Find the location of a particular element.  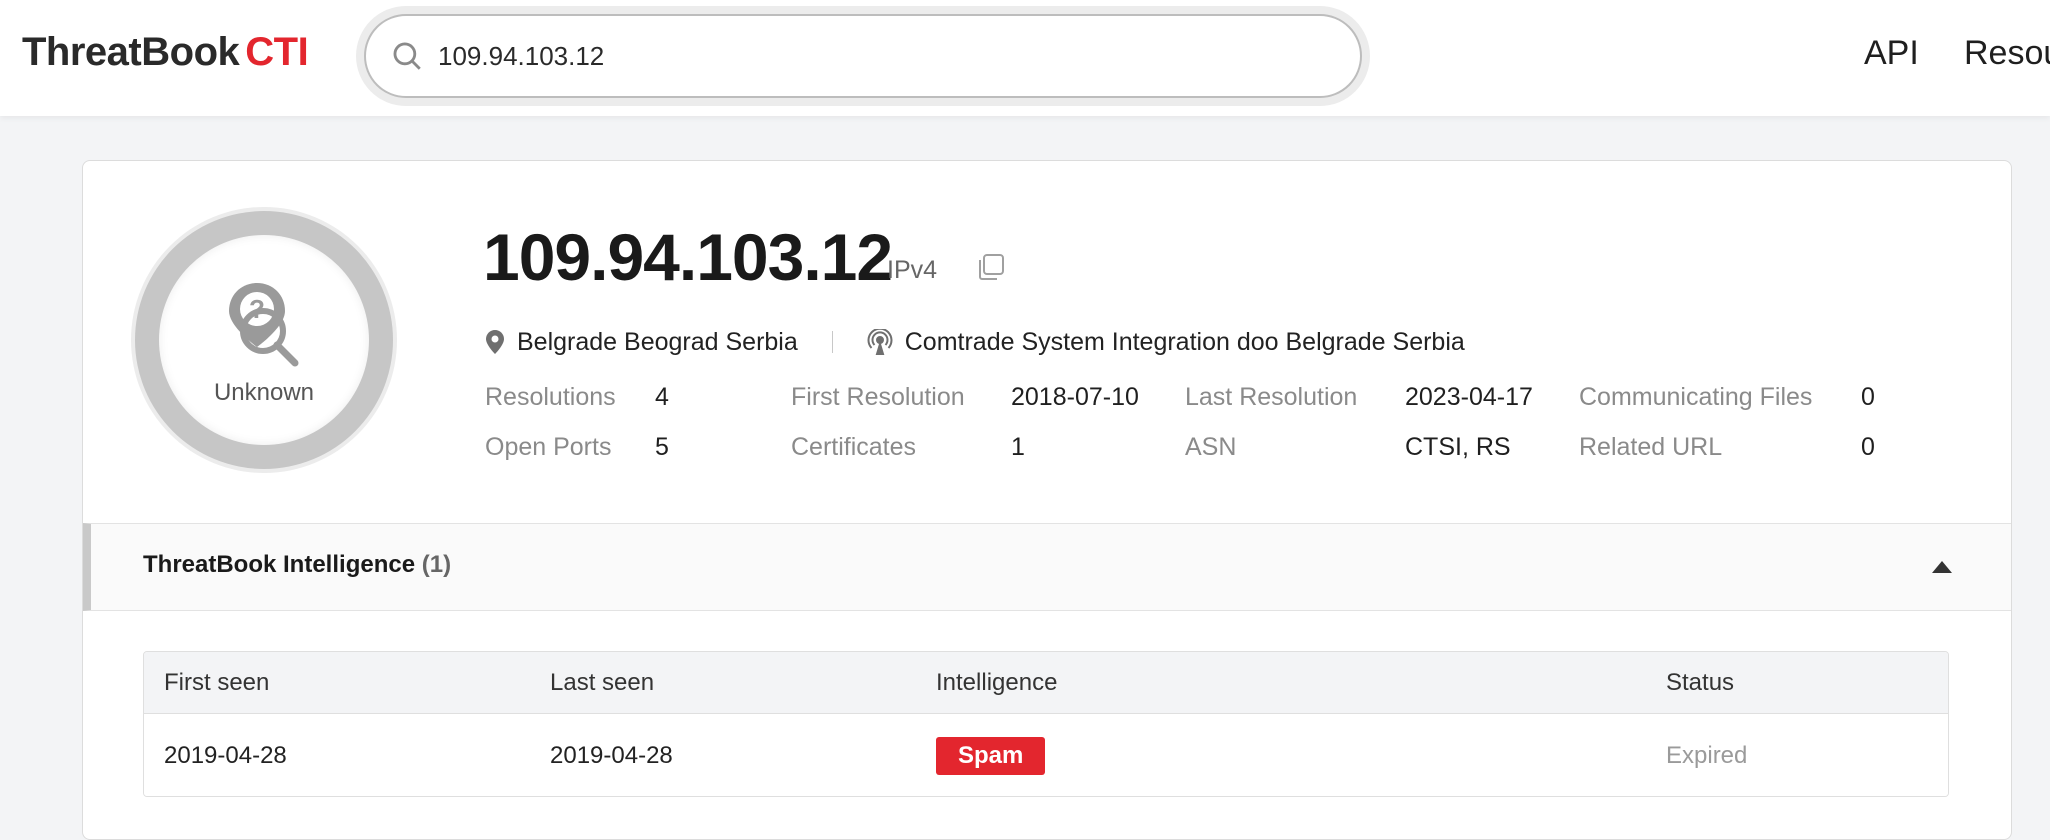

column-header-first-seen: First seen is located at coordinates (216, 682).